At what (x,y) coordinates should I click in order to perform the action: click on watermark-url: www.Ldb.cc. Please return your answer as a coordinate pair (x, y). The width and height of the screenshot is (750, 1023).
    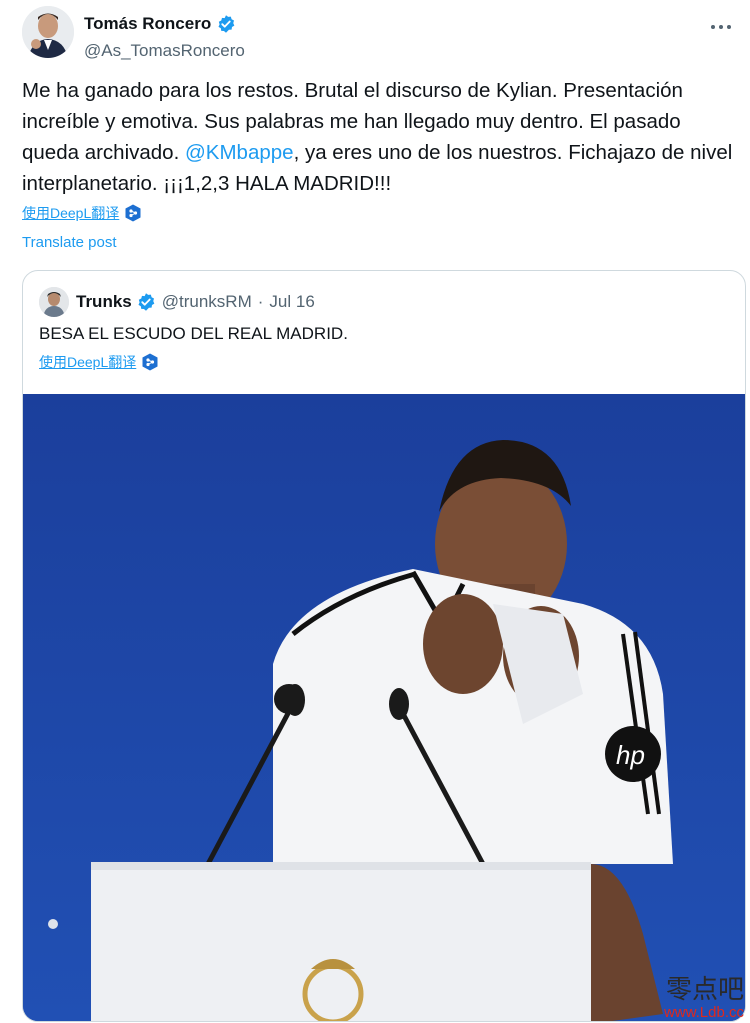
    Looking at the image, I should click on (703, 1012).